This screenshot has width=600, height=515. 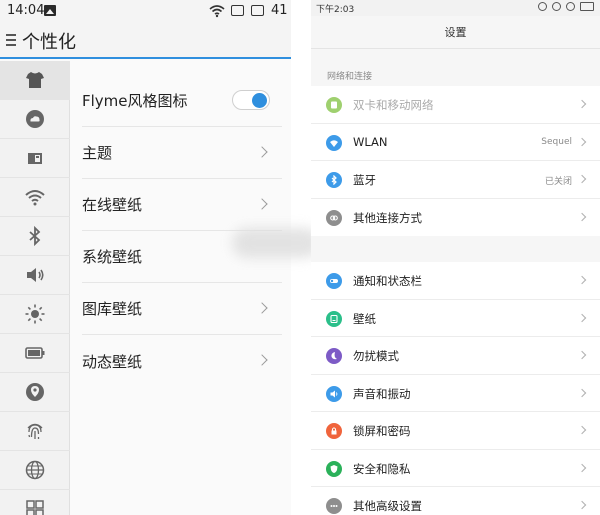 I want to click on settings-item-security-privacy: 安全和隐私, so click(x=455, y=468).